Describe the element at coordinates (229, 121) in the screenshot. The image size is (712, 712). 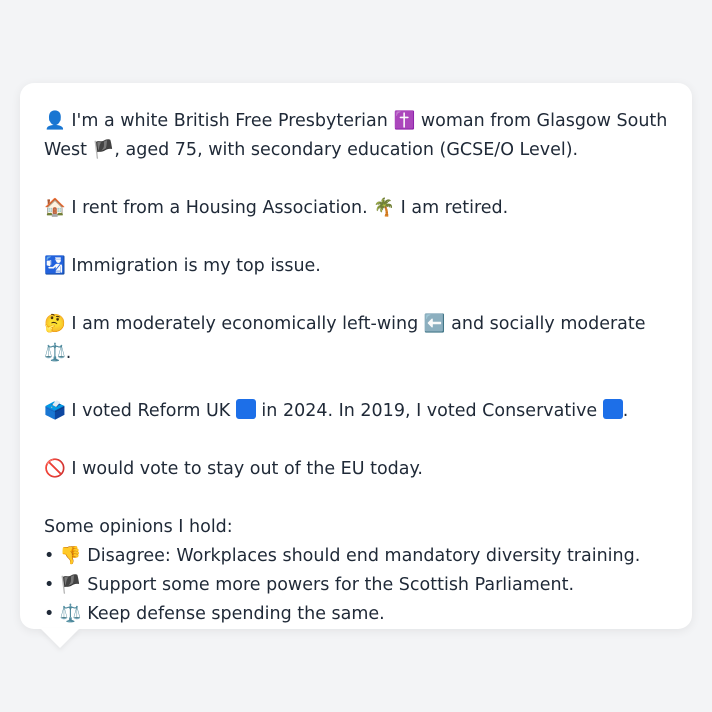
I see `identity-text-a: I'm a white British Free Presbyterian` at that location.